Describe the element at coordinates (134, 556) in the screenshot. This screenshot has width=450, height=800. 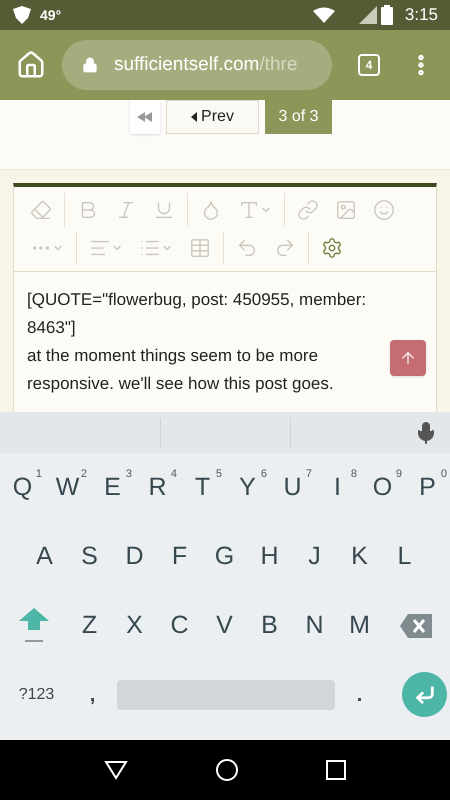
I see `key: D` at that location.